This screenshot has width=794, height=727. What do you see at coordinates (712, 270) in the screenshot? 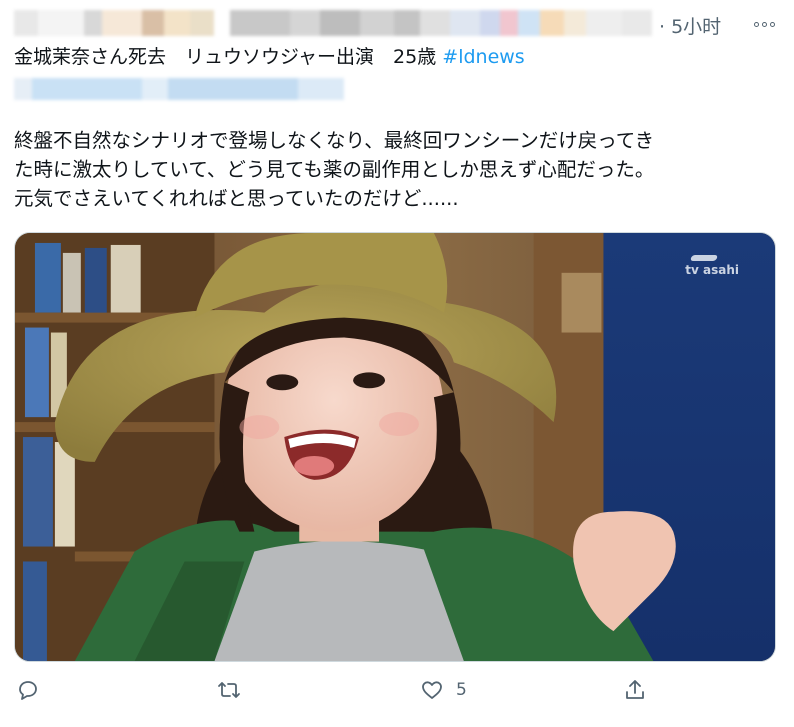
I see `watermark-text: tv asahi` at bounding box center [712, 270].